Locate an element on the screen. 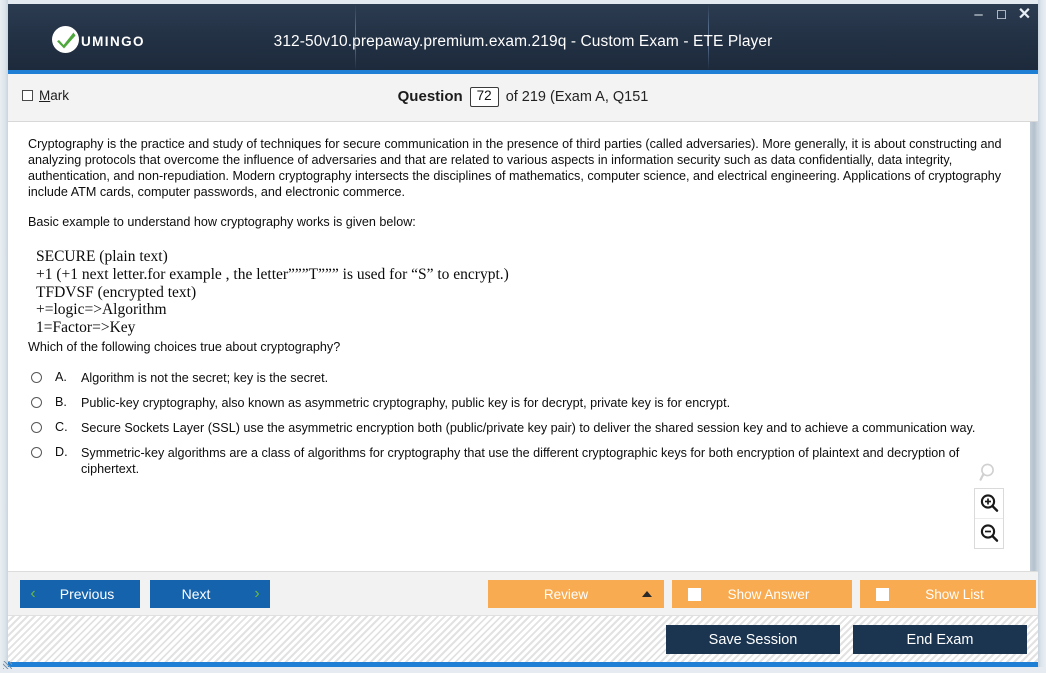 The width and height of the screenshot is (1046, 673). question-header-bar: Mark Question 72 of 219 (Exam A, Q151 is located at coordinates (523, 98).